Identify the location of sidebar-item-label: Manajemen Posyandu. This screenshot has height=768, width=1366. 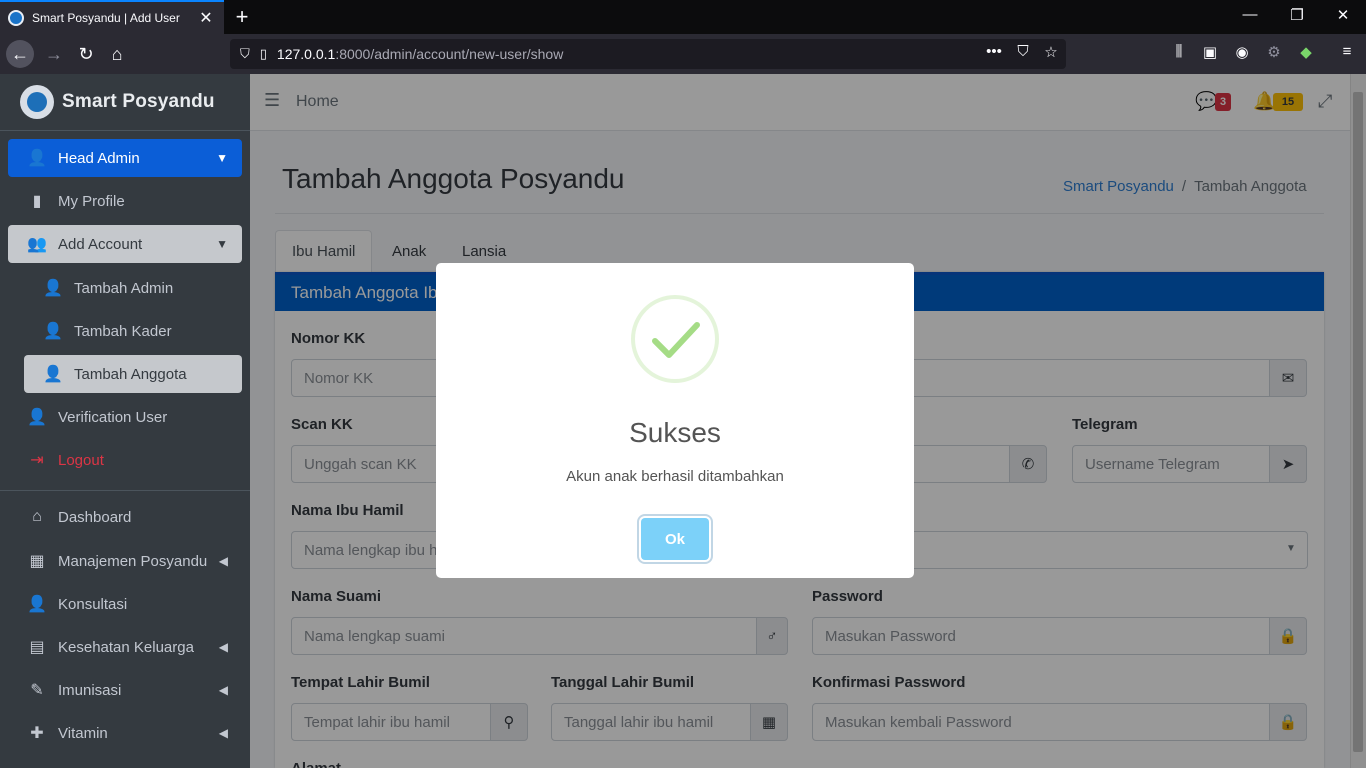
(133, 561).